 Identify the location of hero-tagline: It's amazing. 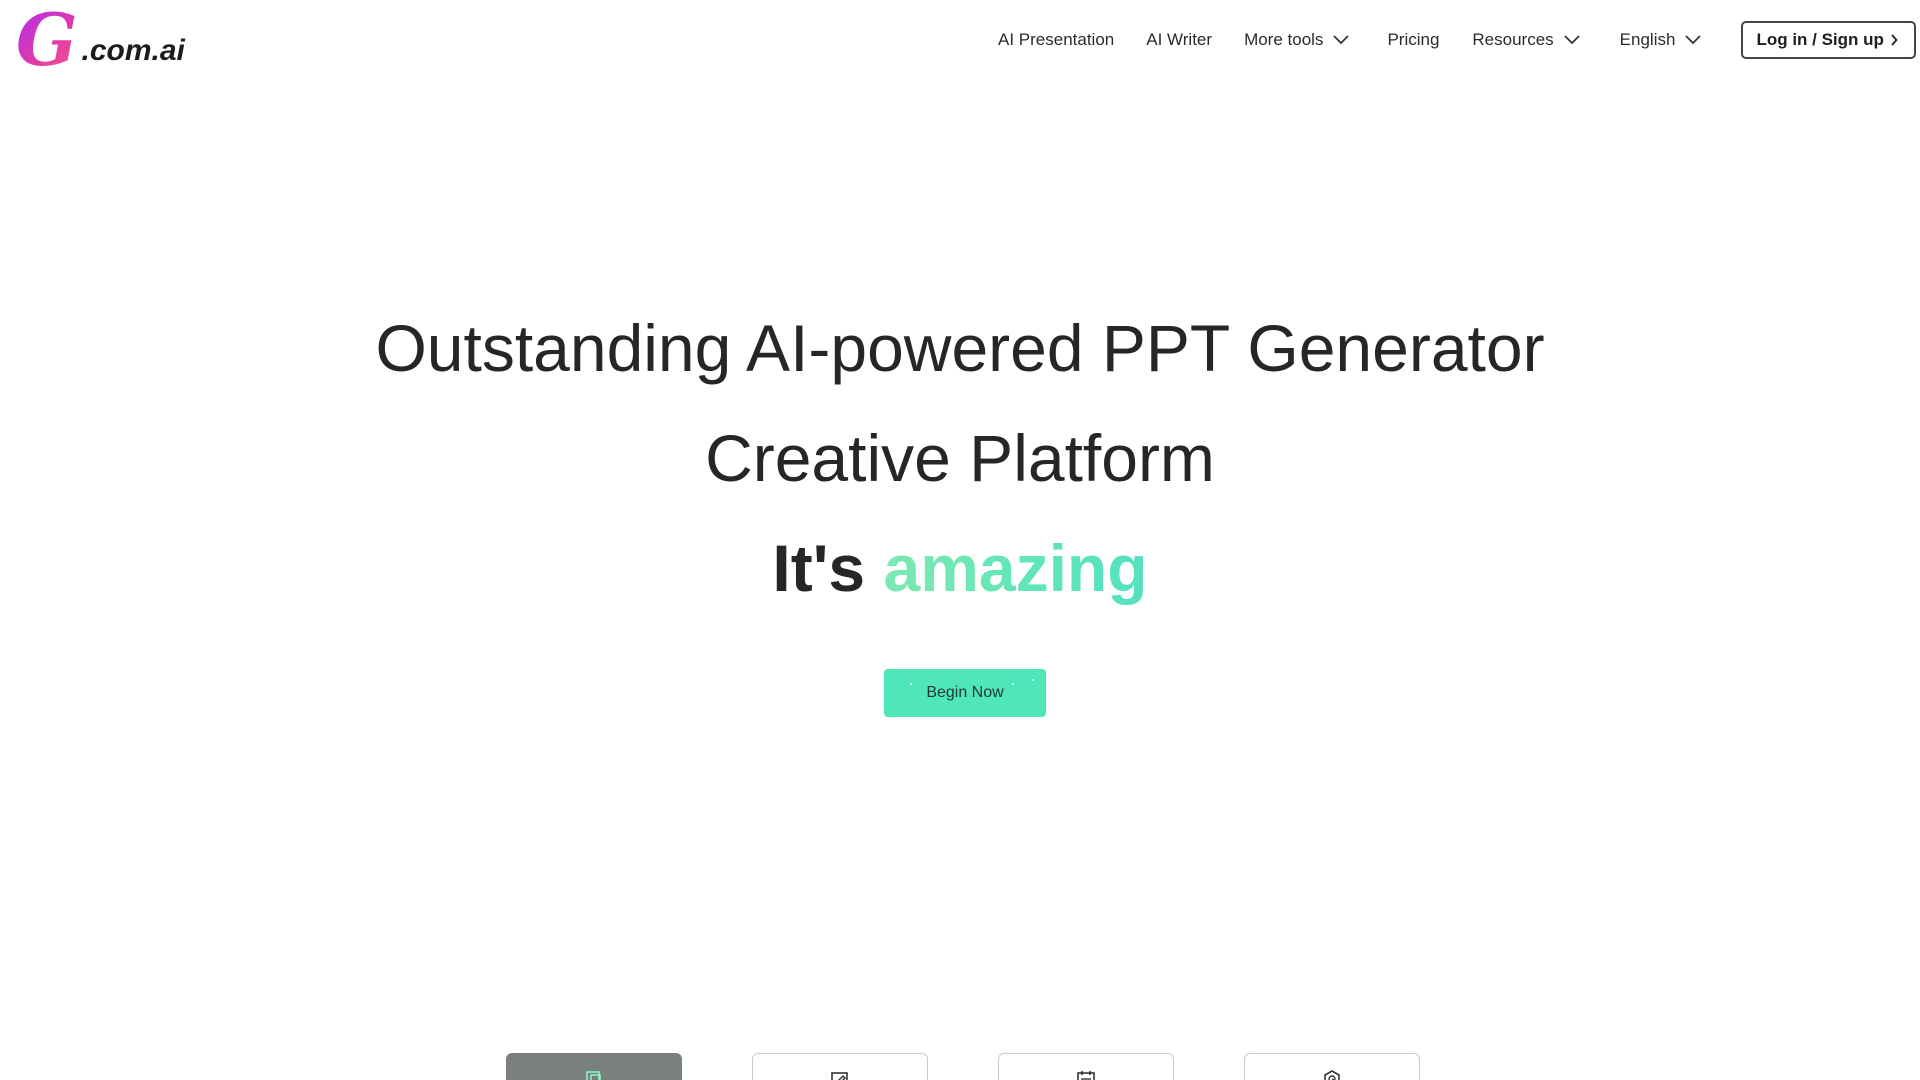
(960, 568).